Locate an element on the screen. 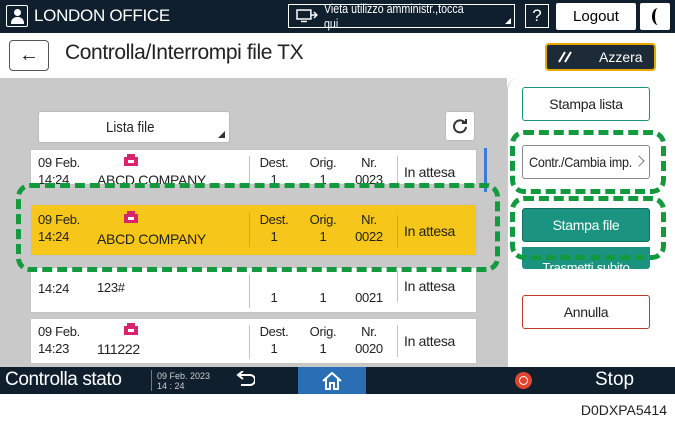  cancel-button: Annulla is located at coordinates (586, 312).